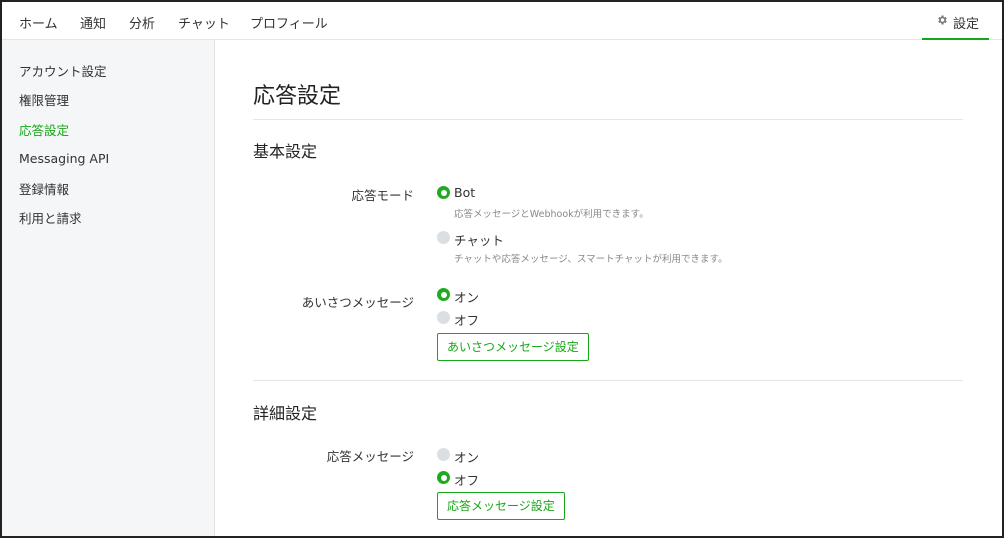  What do you see at coordinates (465, 192) in the screenshot?
I see `radio-label: Bot` at bounding box center [465, 192].